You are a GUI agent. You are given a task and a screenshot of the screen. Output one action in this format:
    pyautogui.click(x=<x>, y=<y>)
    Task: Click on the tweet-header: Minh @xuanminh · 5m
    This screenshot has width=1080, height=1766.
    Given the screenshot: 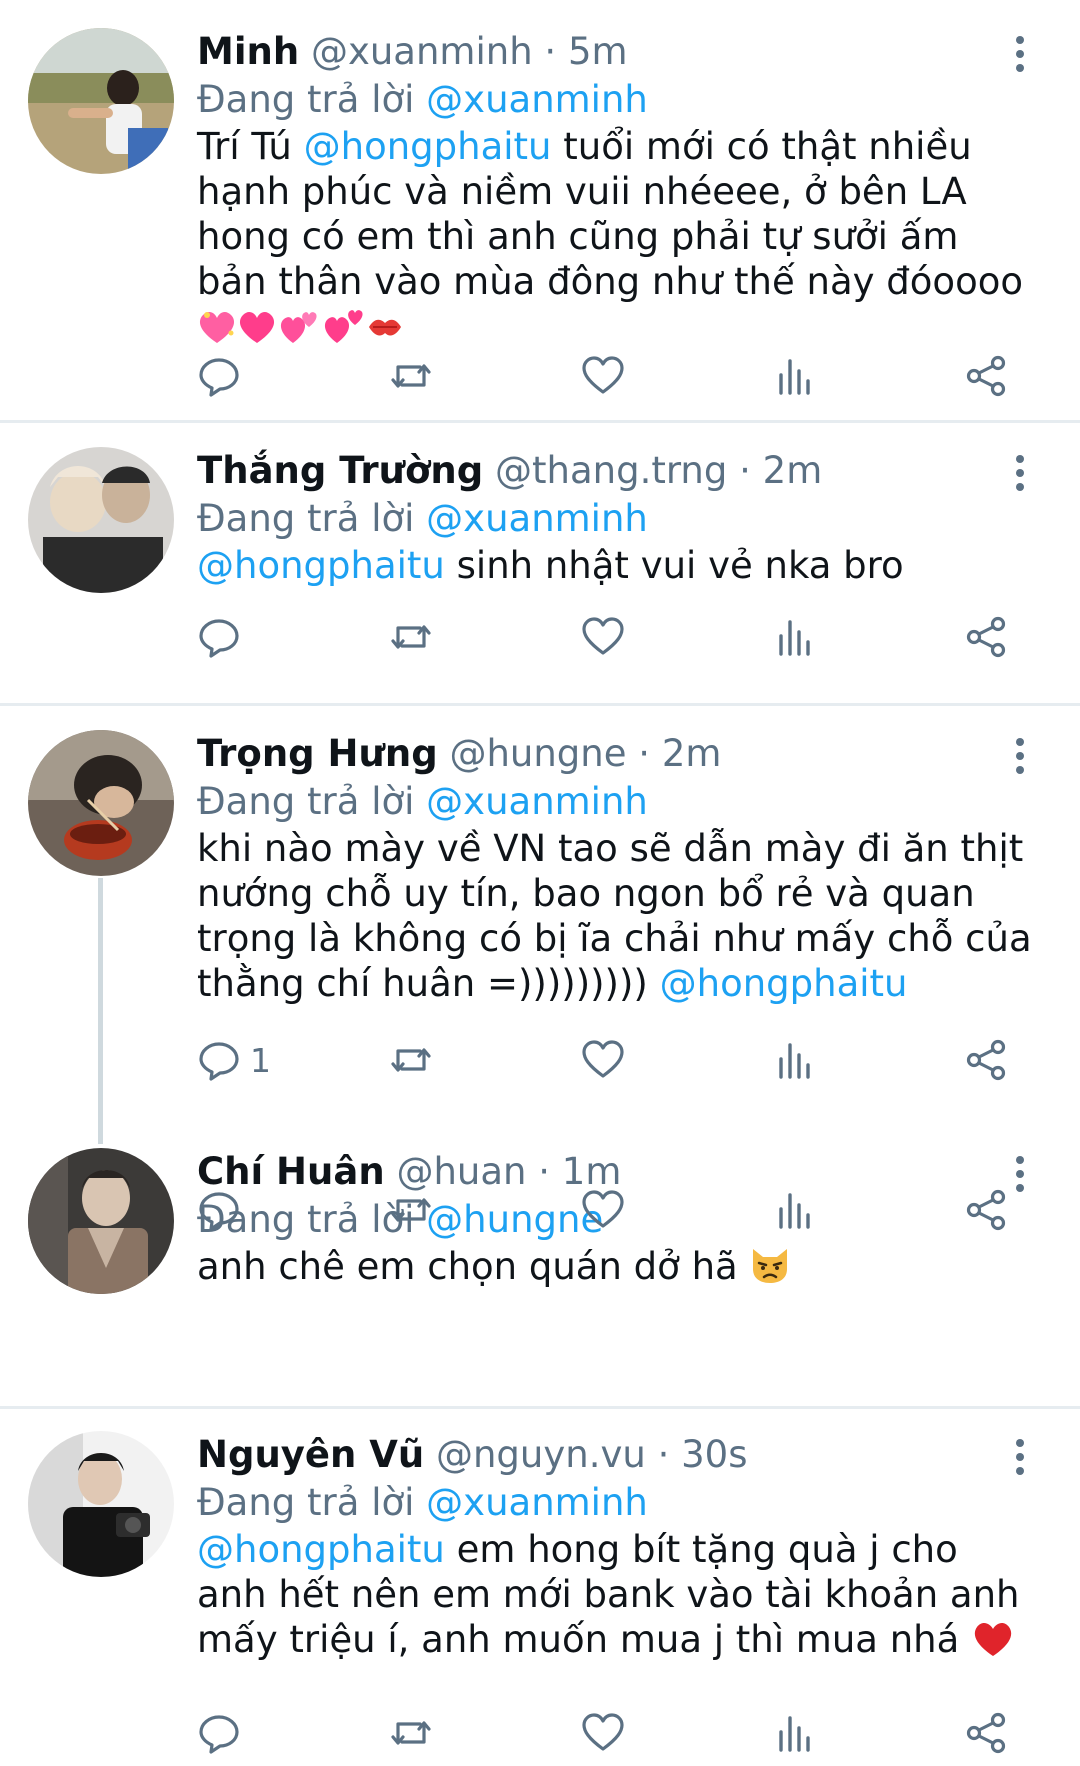 What is the action you would take?
    pyautogui.click(x=412, y=52)
    